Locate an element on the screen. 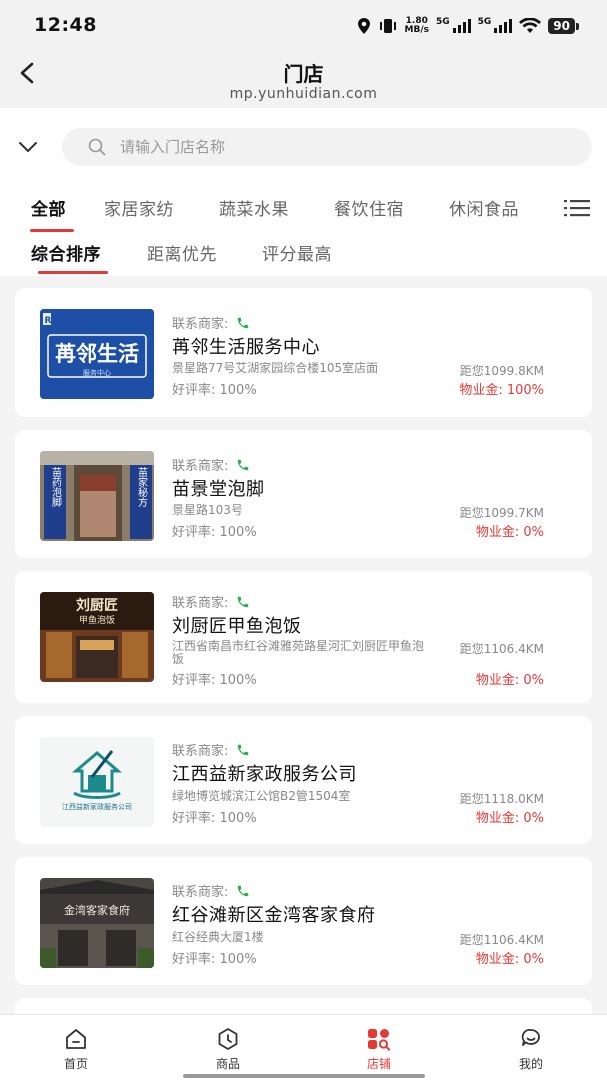  thumb-logo-sub: 服务中心 is located at coordinates (97, 372).